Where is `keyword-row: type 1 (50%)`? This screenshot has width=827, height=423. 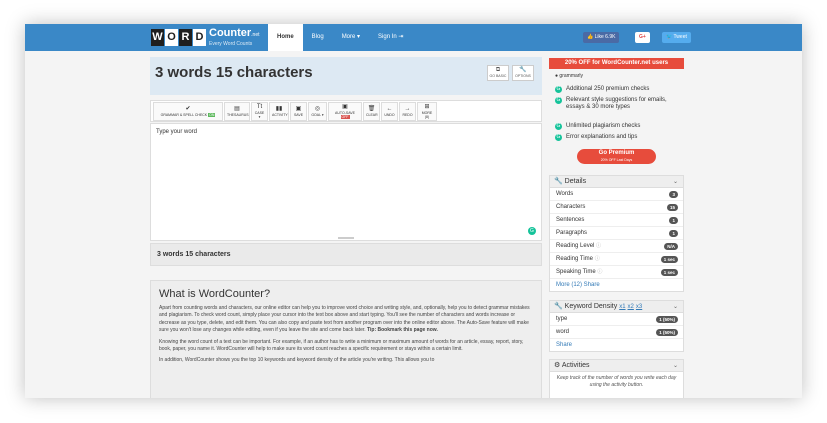 keyword-row: type 1 (50%) is located at coordinates (616, 319).